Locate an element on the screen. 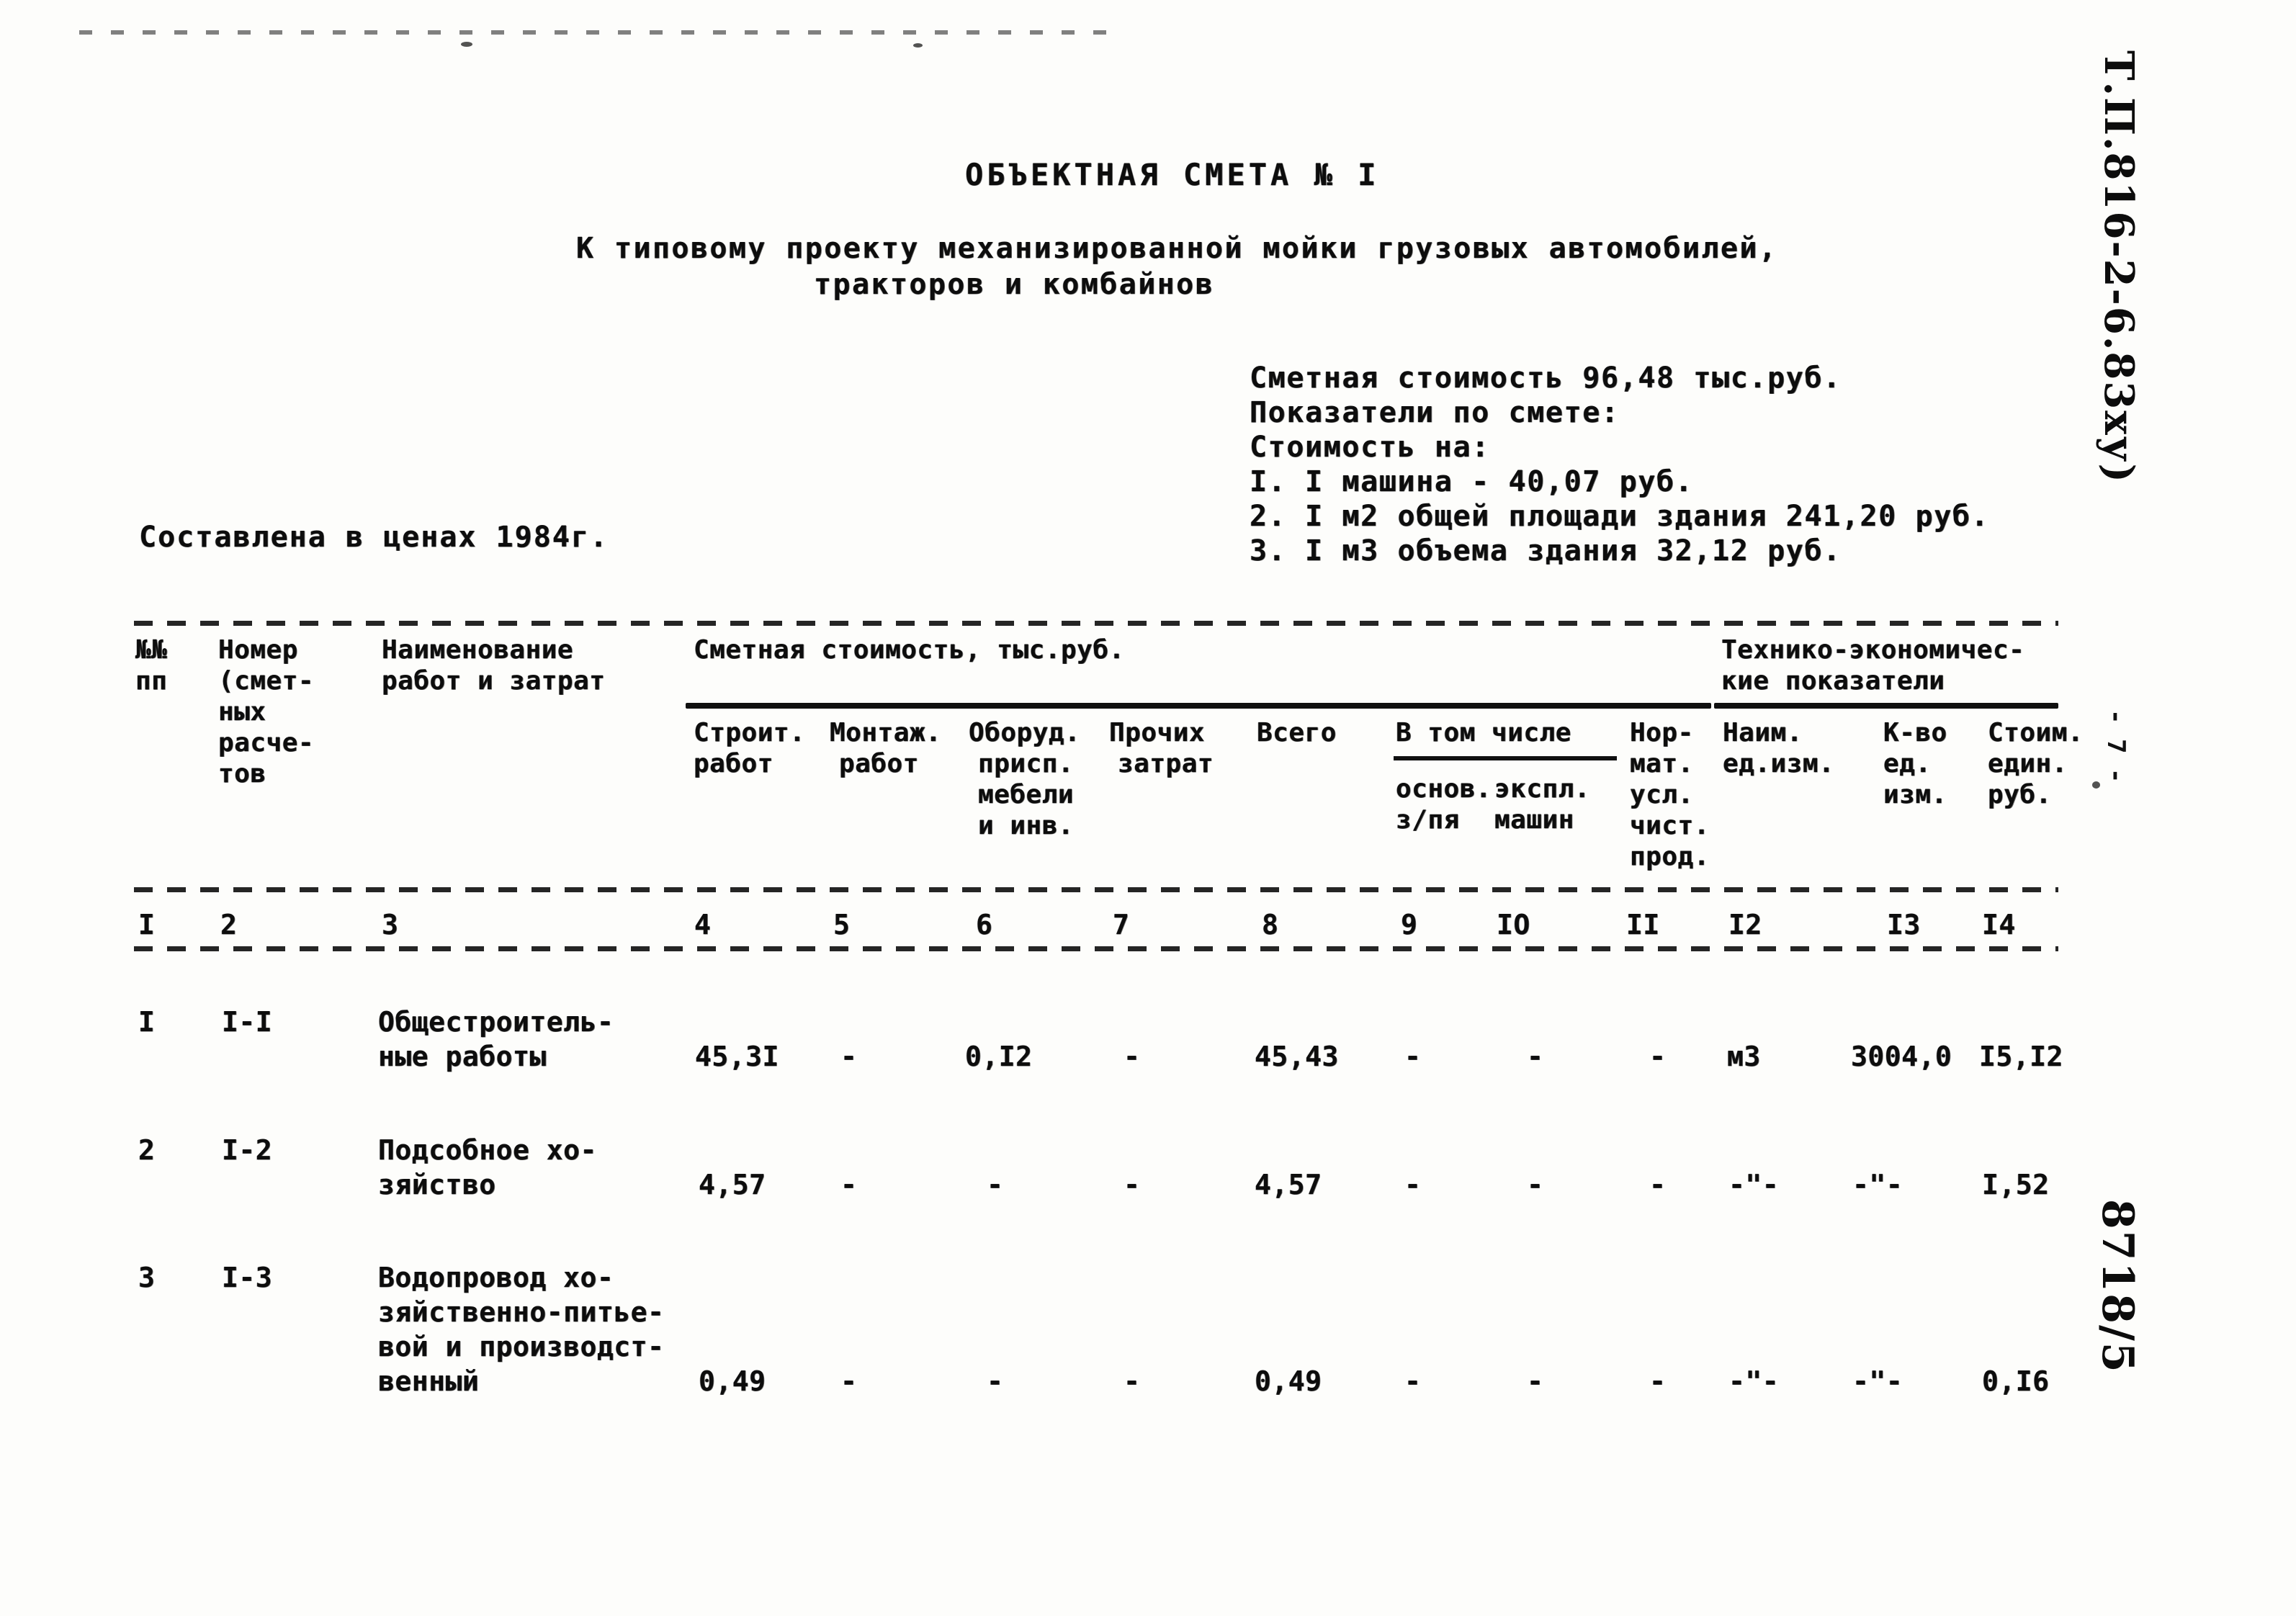 The width and height of the screenshot is (2296, 1616). margin-project-code: Т.П.816-2-6.83ху) is located at coordinates (2119, 267).